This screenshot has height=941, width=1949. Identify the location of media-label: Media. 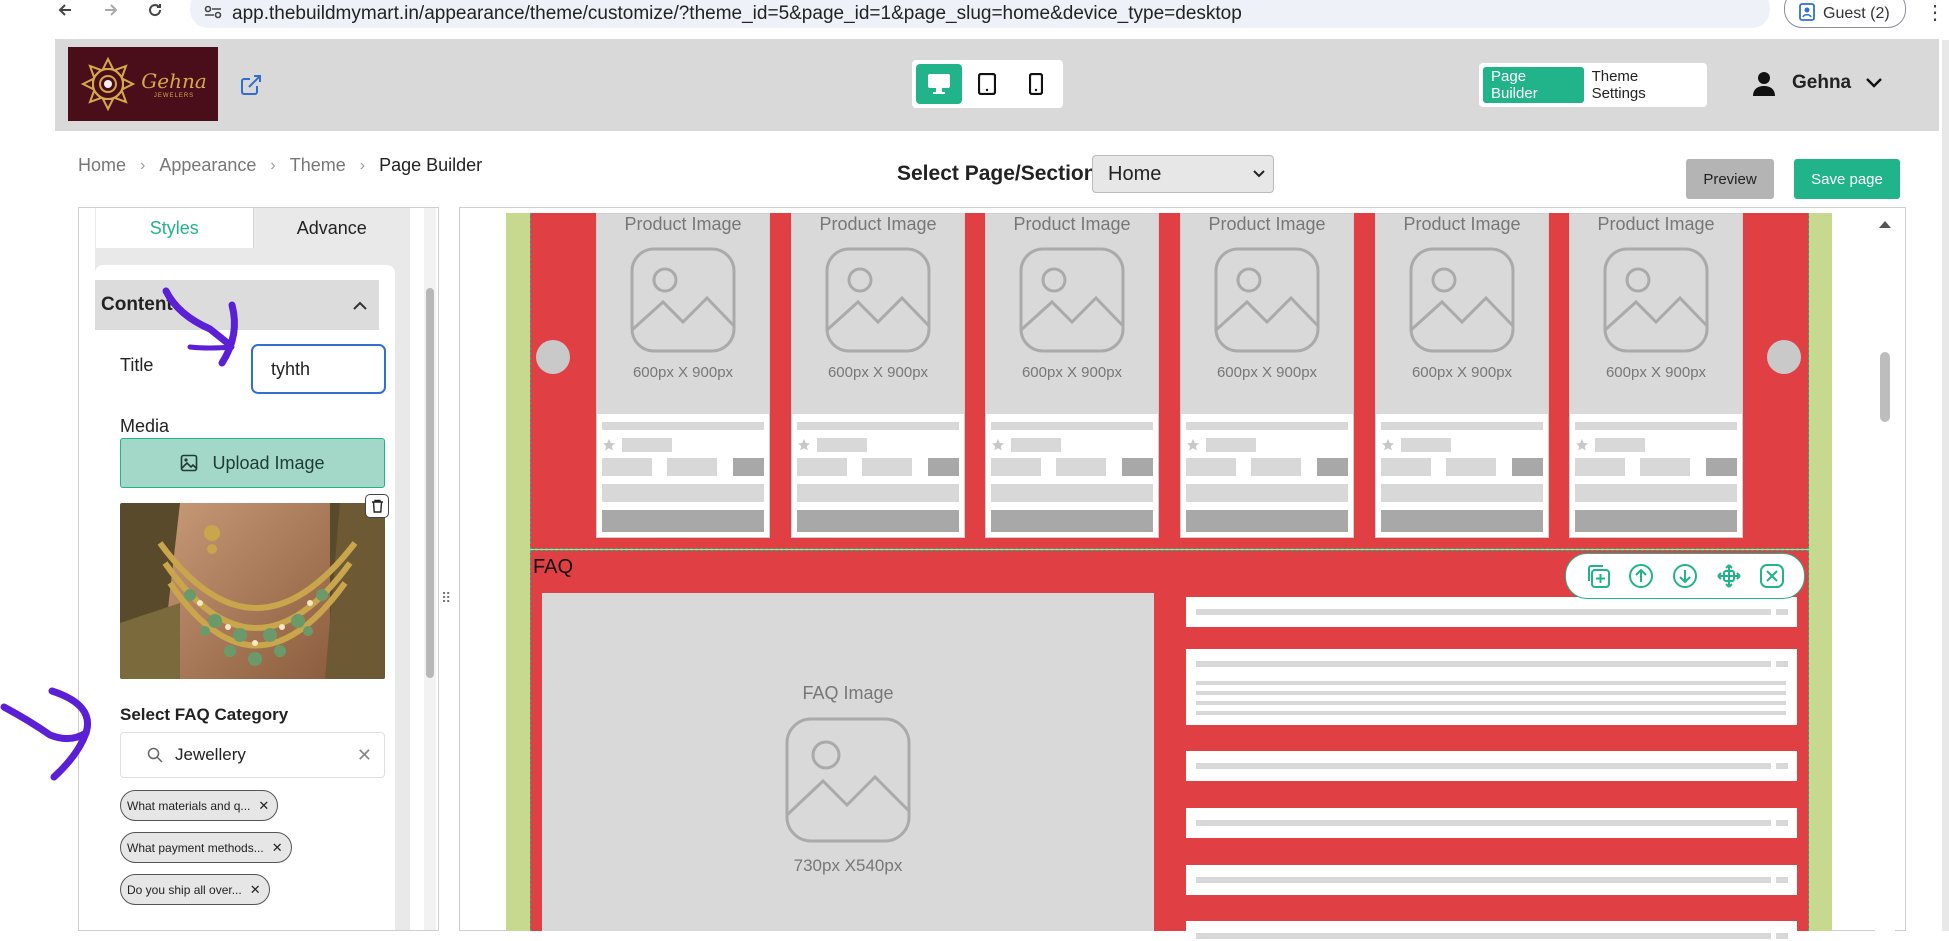
(145, 426).